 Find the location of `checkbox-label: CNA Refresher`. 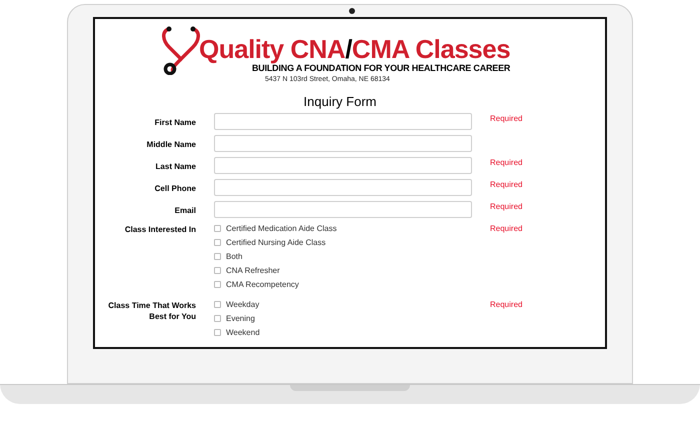

checkbox-label: CNA Refresher is located at coordinates (253, 270).